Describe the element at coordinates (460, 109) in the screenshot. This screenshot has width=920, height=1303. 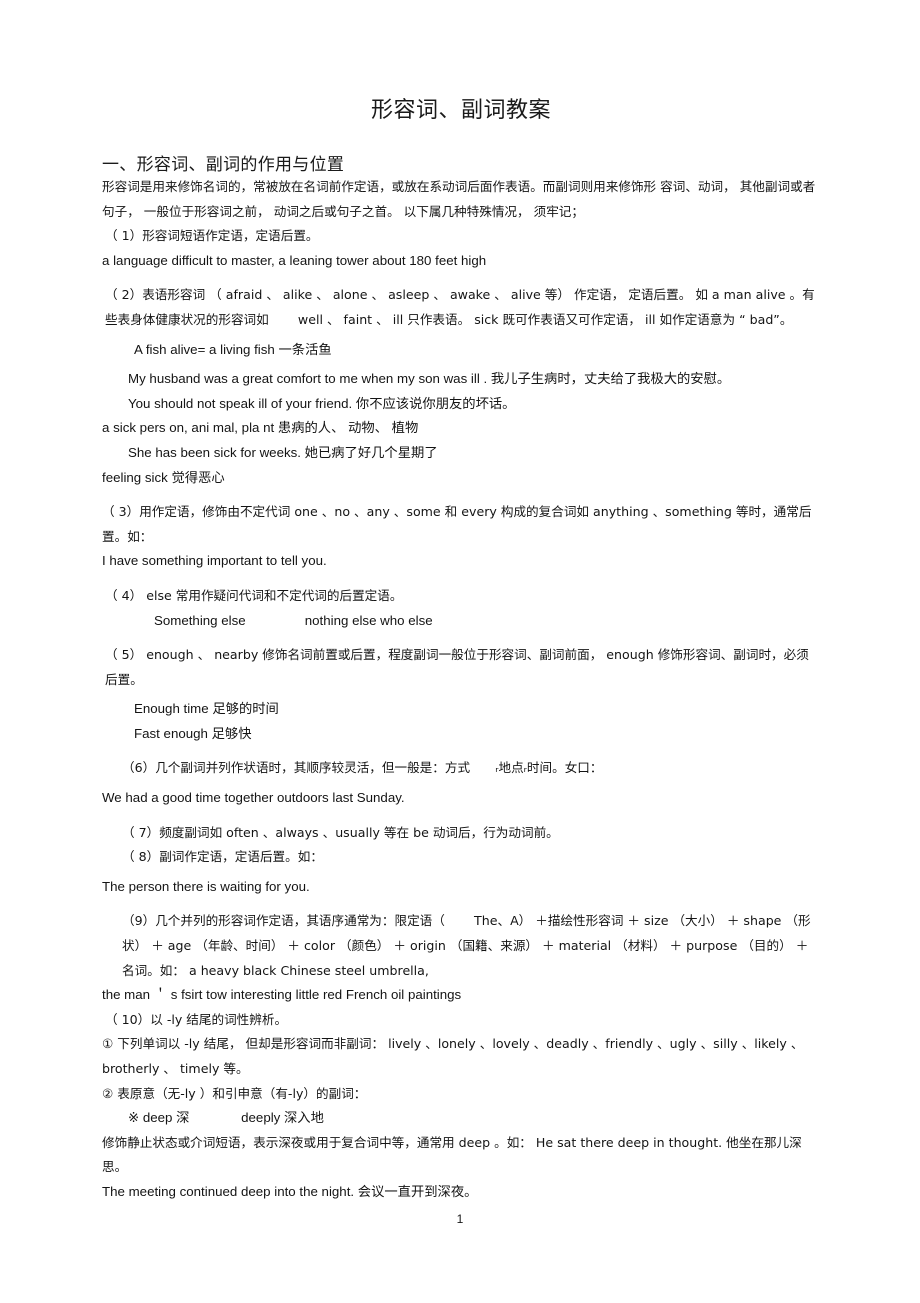
I see `page-title: 形容词、副词教案` at that location.